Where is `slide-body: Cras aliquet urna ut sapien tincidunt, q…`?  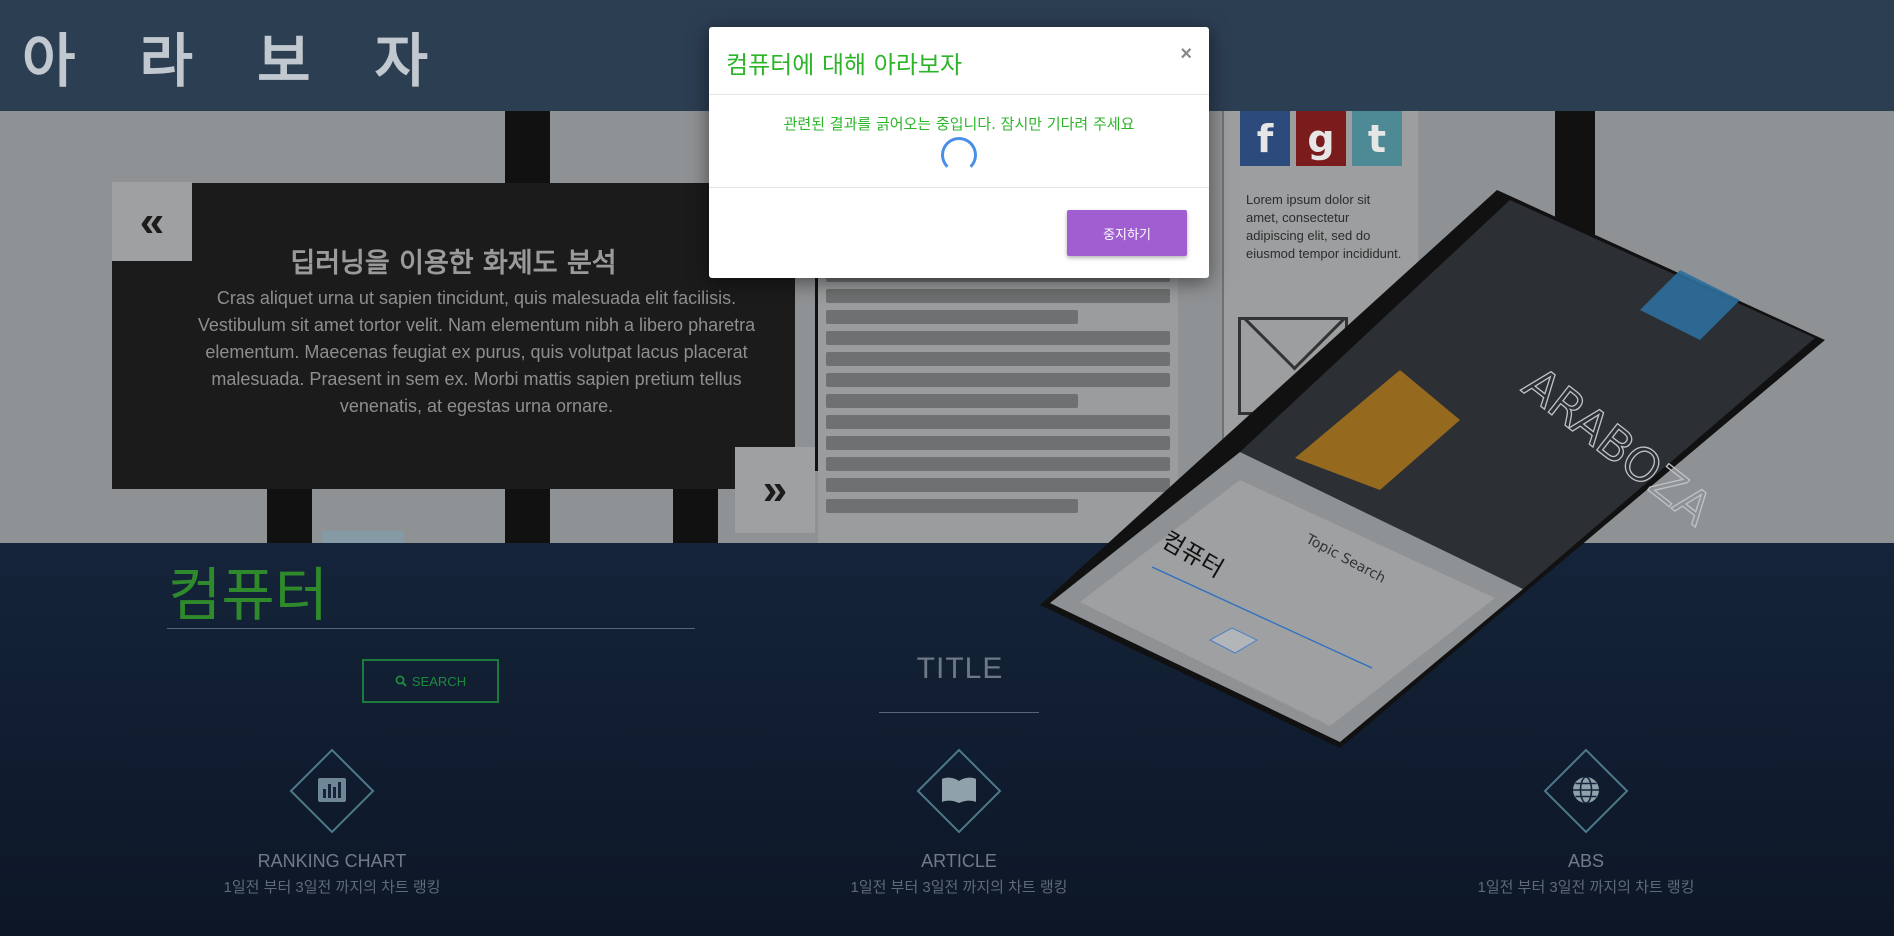
slide-body: Cras aliquet urna ut sapien tincidunt, q… is located at coordinates (476, 352).